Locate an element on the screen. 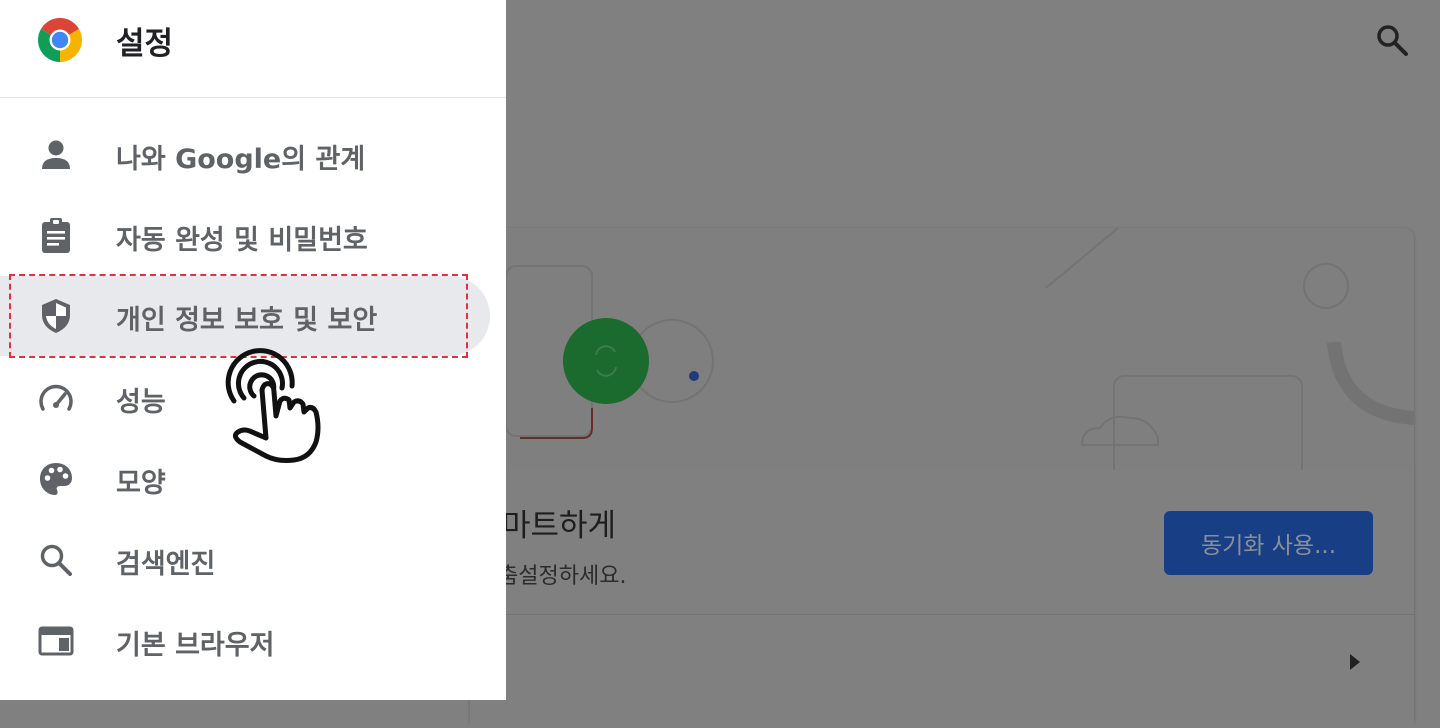 This screenshot has width=1440, height=728. sync-card-subtitle: 춤설정하세요. is located at coordinates (562, 576).